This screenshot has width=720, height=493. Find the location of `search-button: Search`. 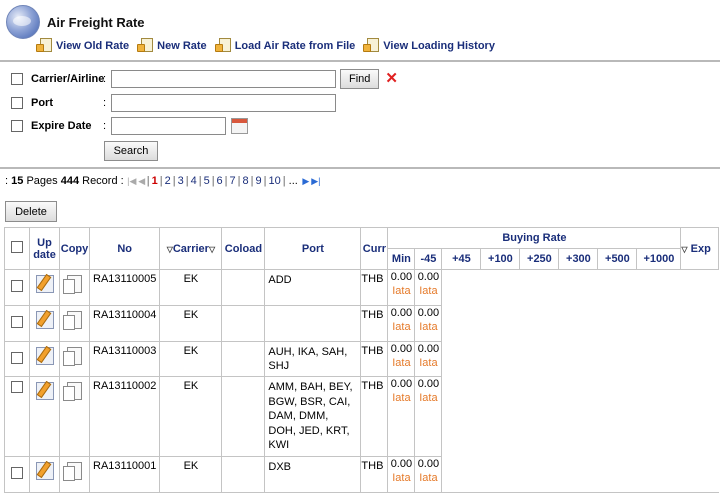

search-button: Search is located at coordinates (131, 151).